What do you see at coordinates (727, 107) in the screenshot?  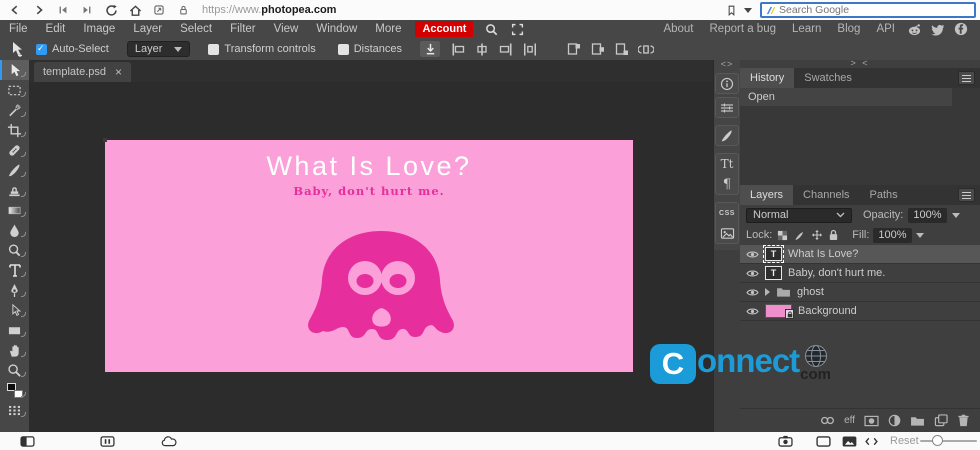 I see `adjust-icon` at bounding box center [727, 107].